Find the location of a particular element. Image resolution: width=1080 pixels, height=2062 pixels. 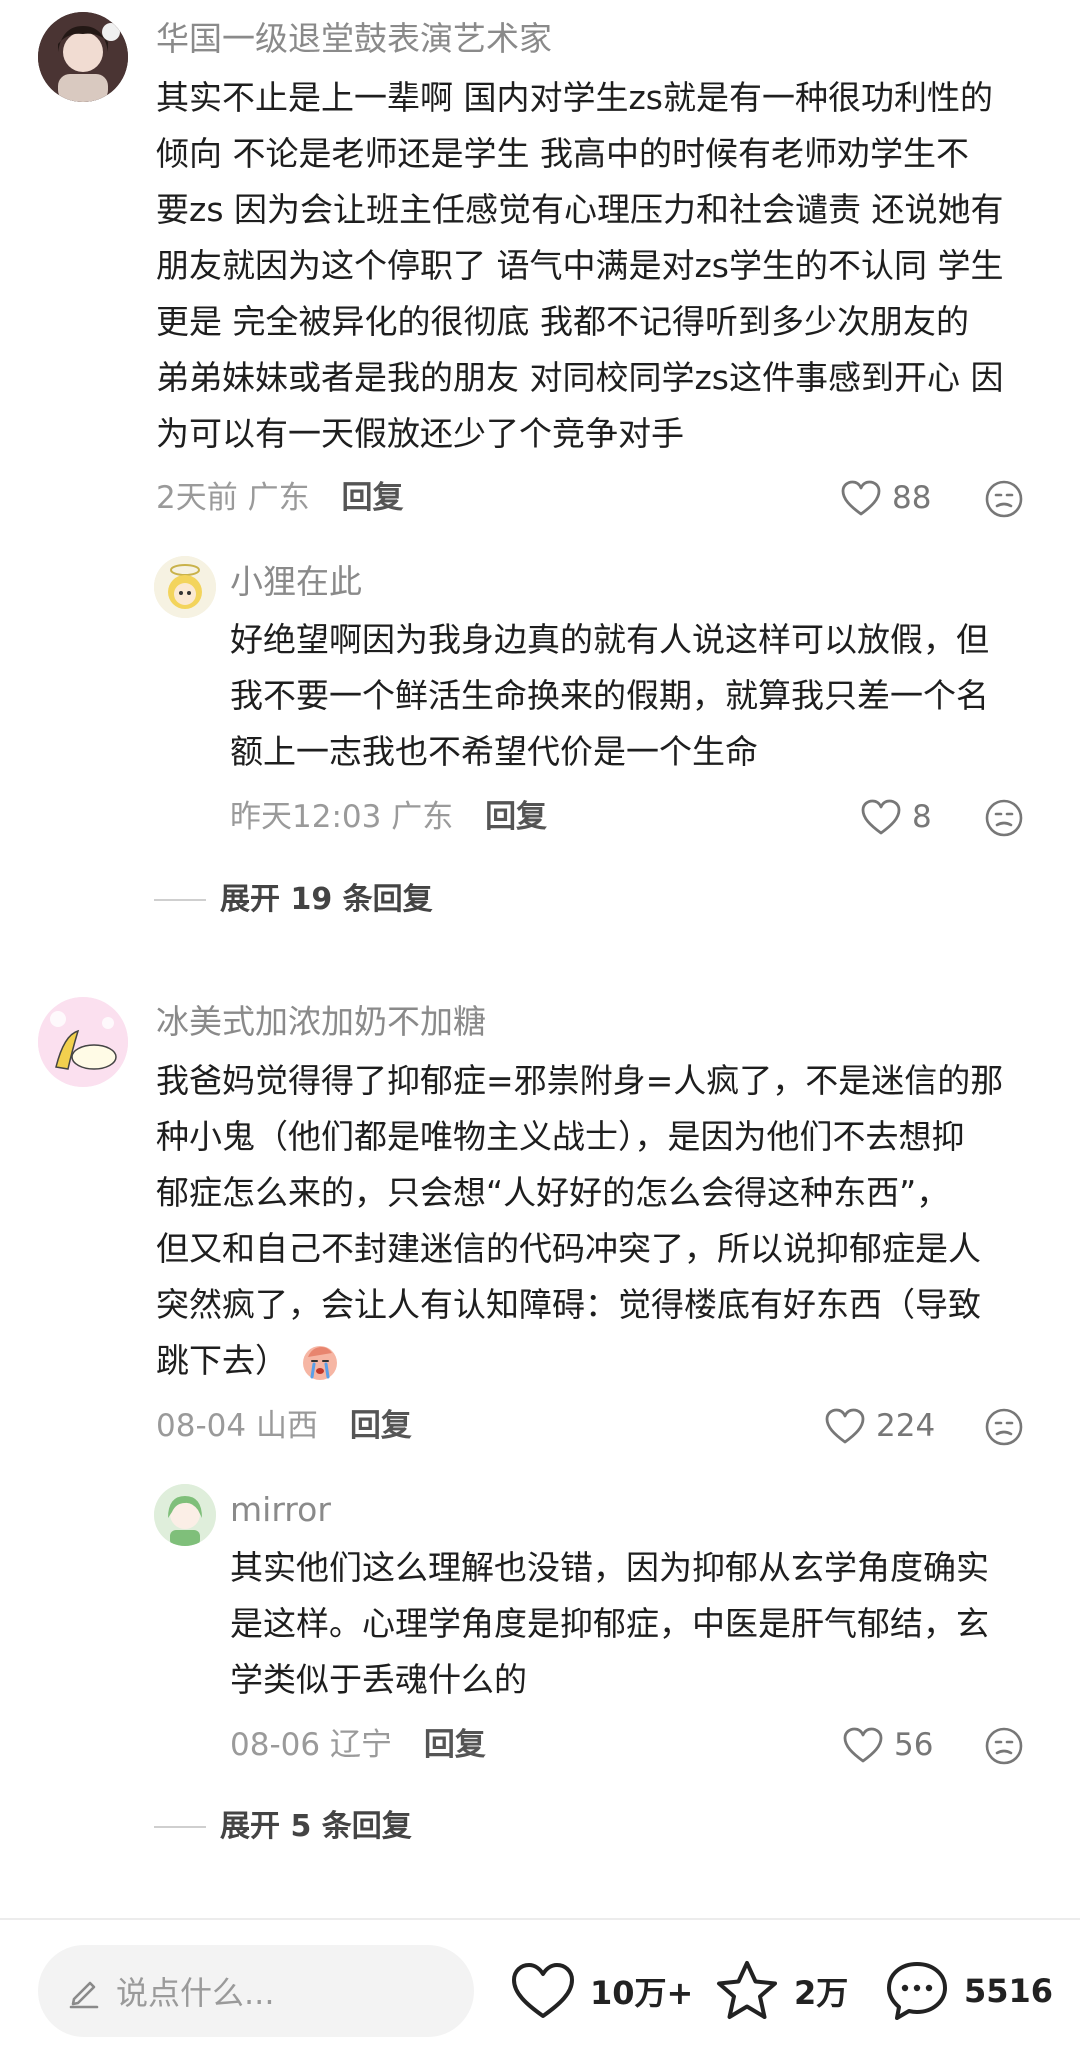

reply-location: 广东 is located at coordinates (422, 817).